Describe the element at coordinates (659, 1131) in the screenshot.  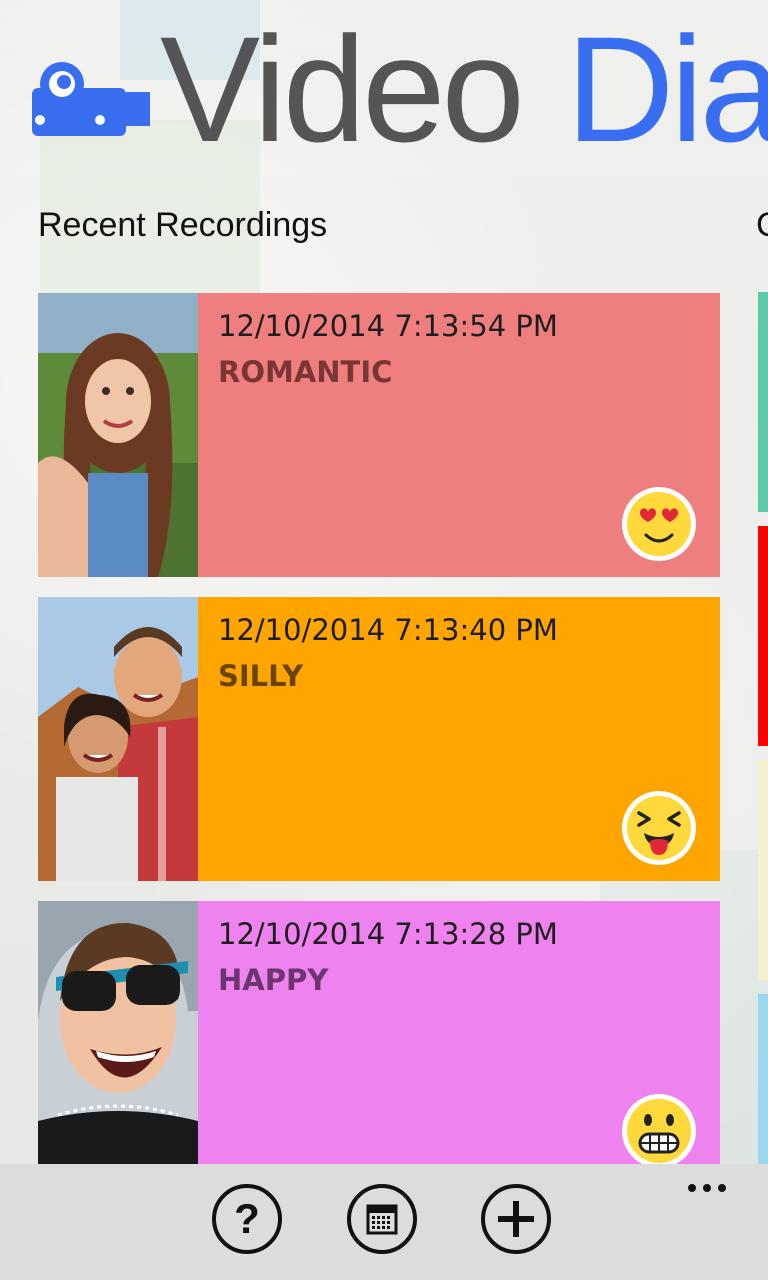
I see `grinning-emoji-icon` at that location.